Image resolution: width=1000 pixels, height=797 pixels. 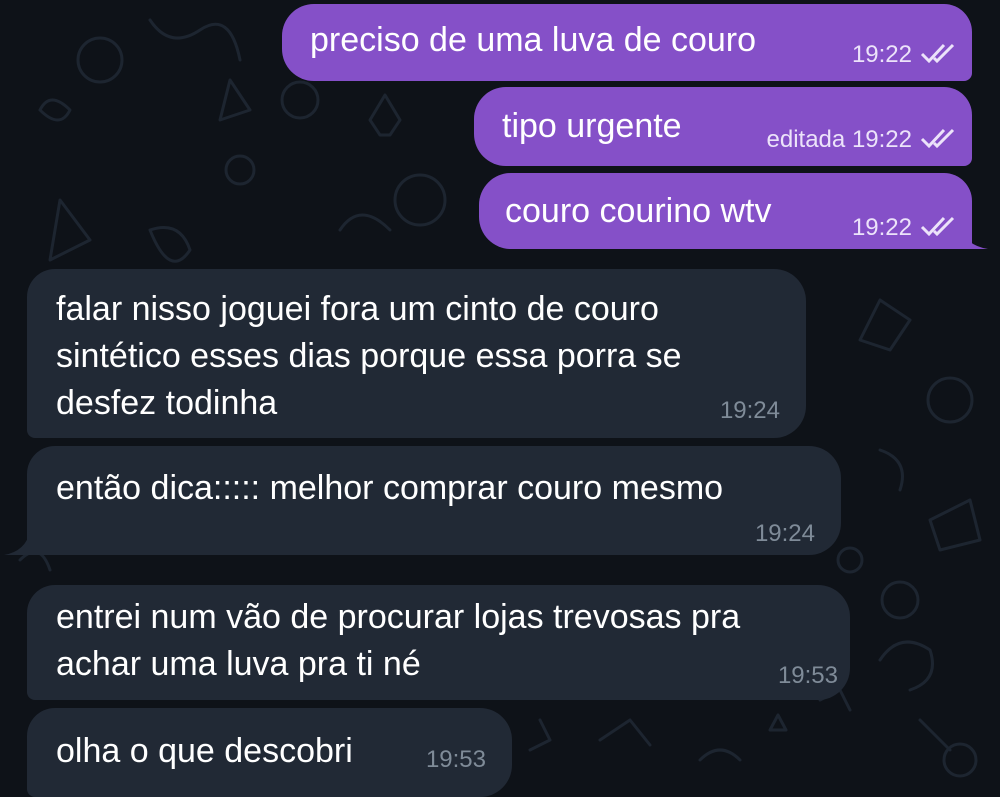 I want to click on message-text: couro courino wtv, so click(x=638, y=211).